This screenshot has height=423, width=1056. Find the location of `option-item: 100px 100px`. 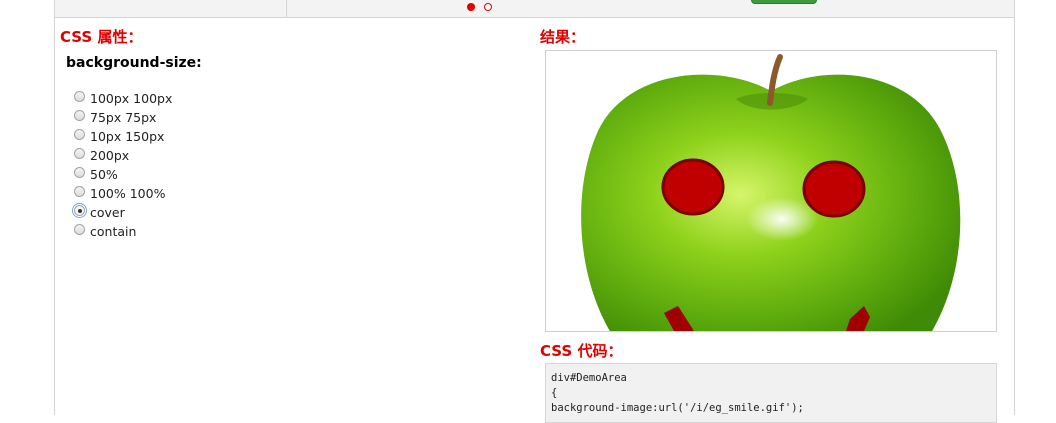

option-item: 100px 100px is located at coordinates (123, 98).